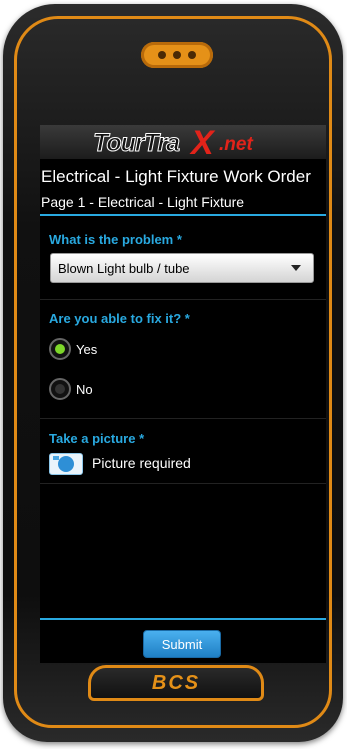  What do you see at coordinates (183, 619) in the screenshot?
I see `footer-divider` at bounding box center [183, 619].